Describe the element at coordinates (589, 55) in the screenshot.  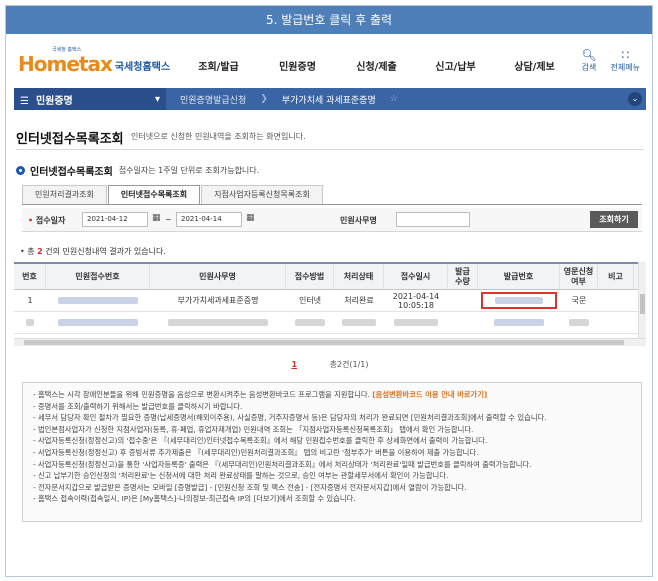
I see `search-icon: 🔍︎` at that location.